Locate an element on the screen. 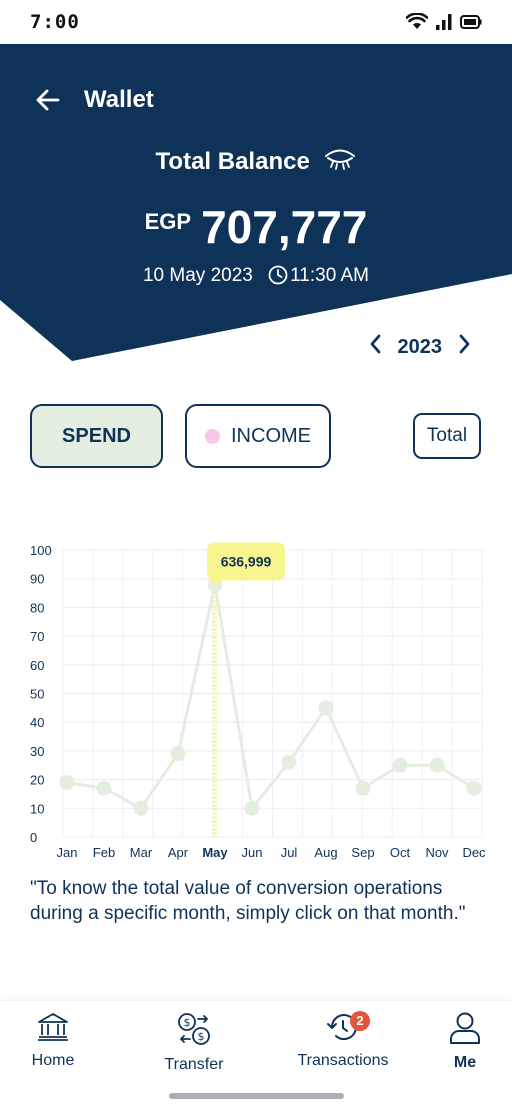  previous-year-button is located at coordinates (375, 347).